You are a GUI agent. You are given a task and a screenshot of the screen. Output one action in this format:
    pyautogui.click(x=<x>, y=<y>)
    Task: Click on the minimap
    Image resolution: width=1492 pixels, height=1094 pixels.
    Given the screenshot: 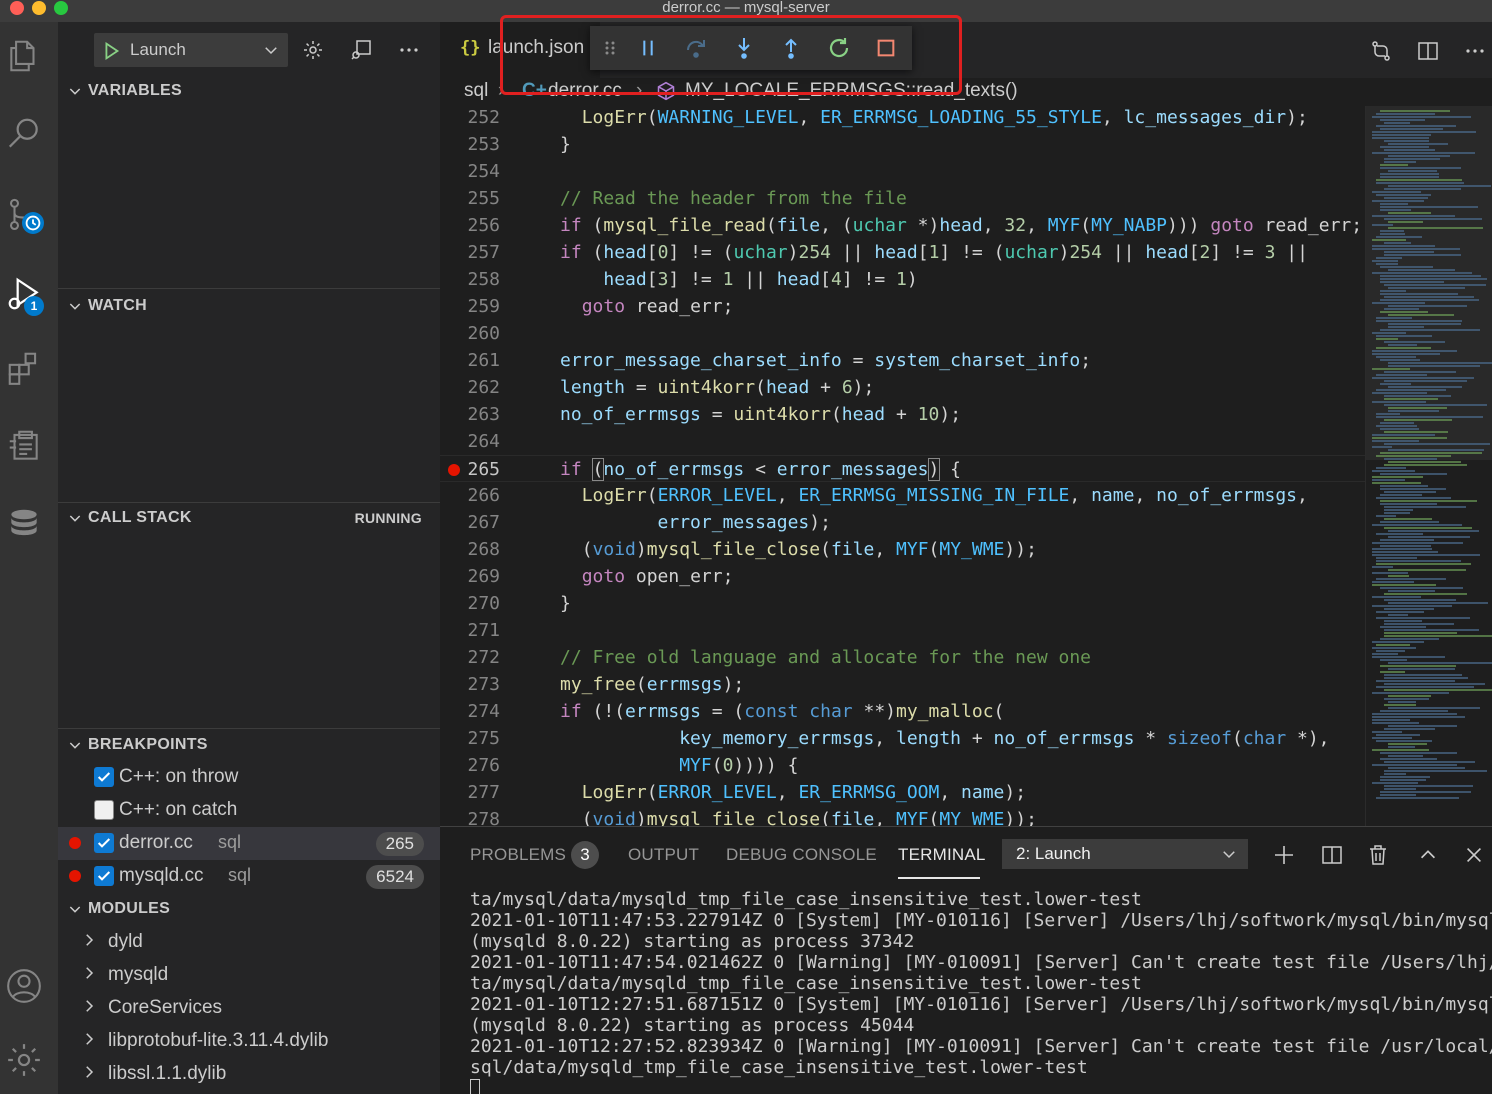 What is the action you would take?
    pyautogui.click(x=1428, y=466)
    